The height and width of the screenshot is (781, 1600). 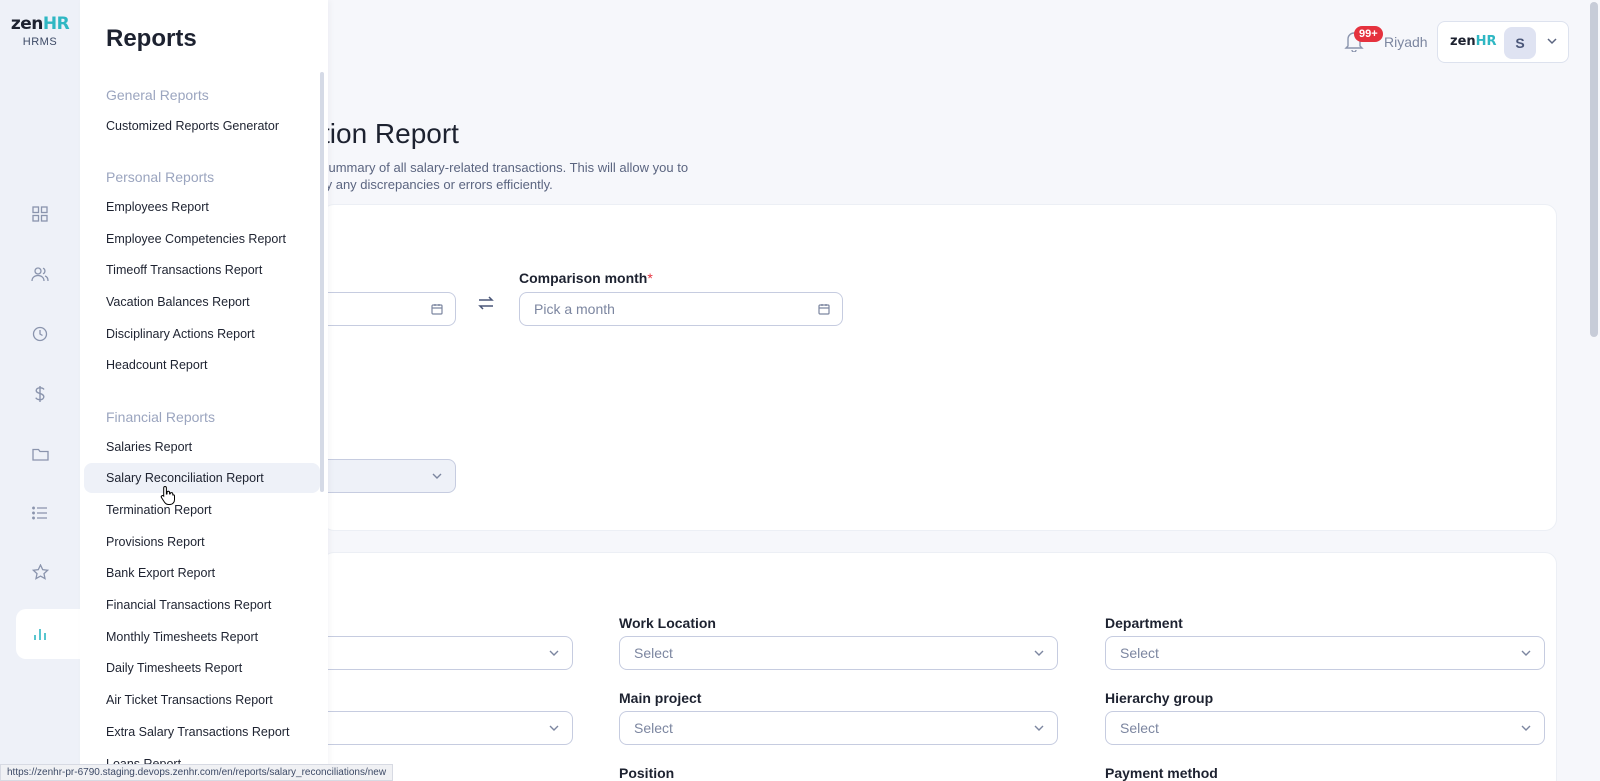 I want to click on menu-item-monthly-timesheets-report: Monthly Timesheets Report, so click(x=202, y=637).